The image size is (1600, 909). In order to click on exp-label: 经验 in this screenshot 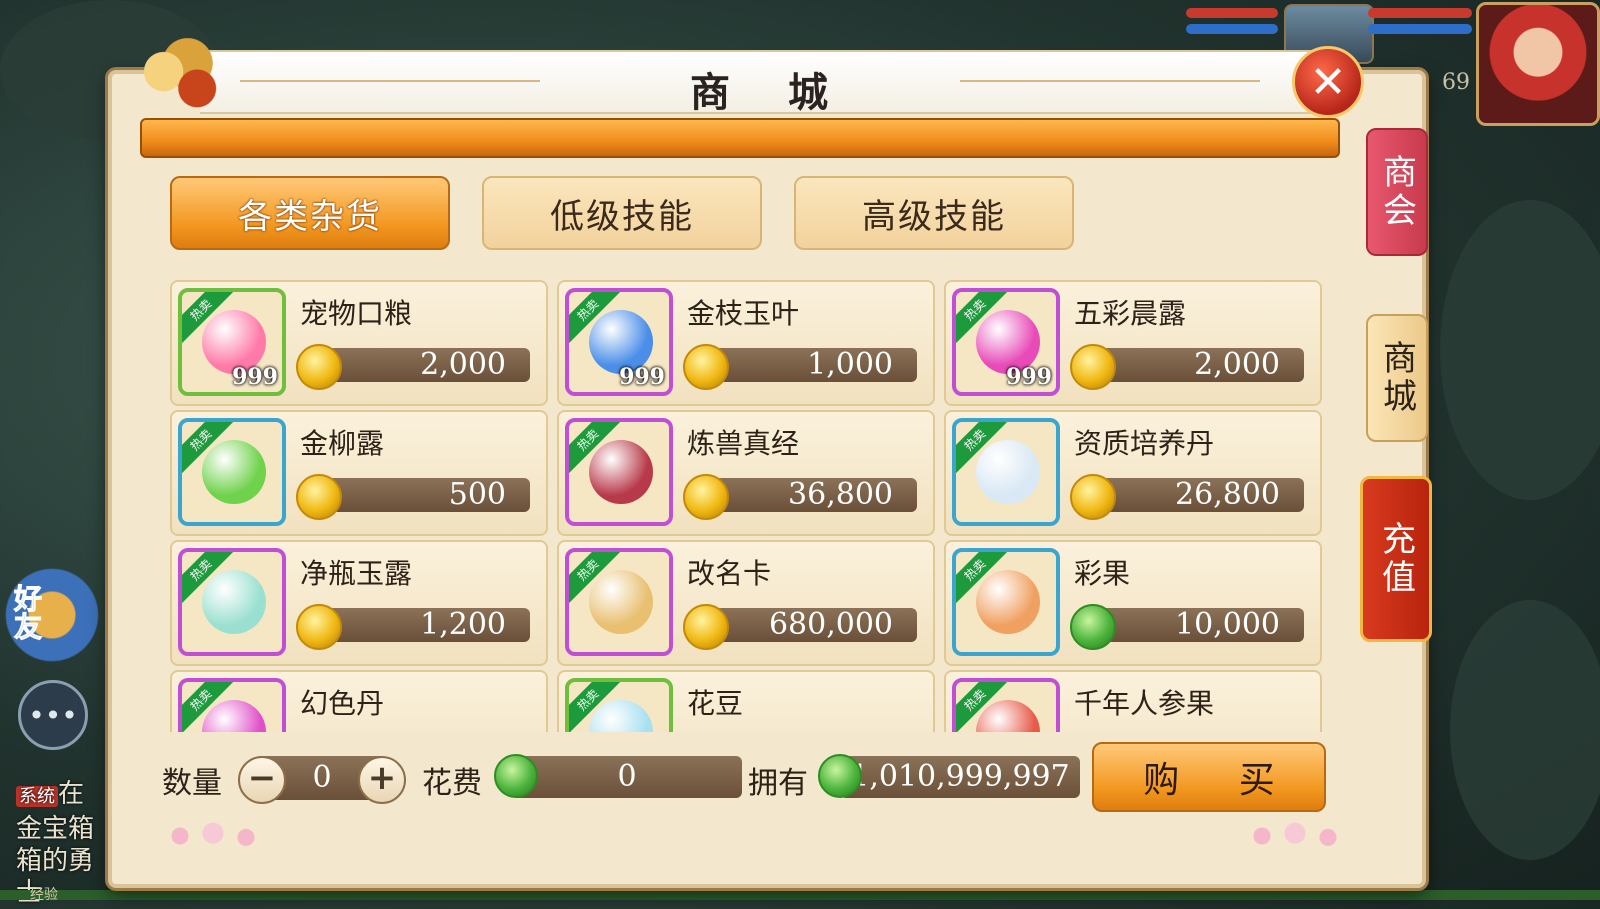, I will do `click(44, 895)`.